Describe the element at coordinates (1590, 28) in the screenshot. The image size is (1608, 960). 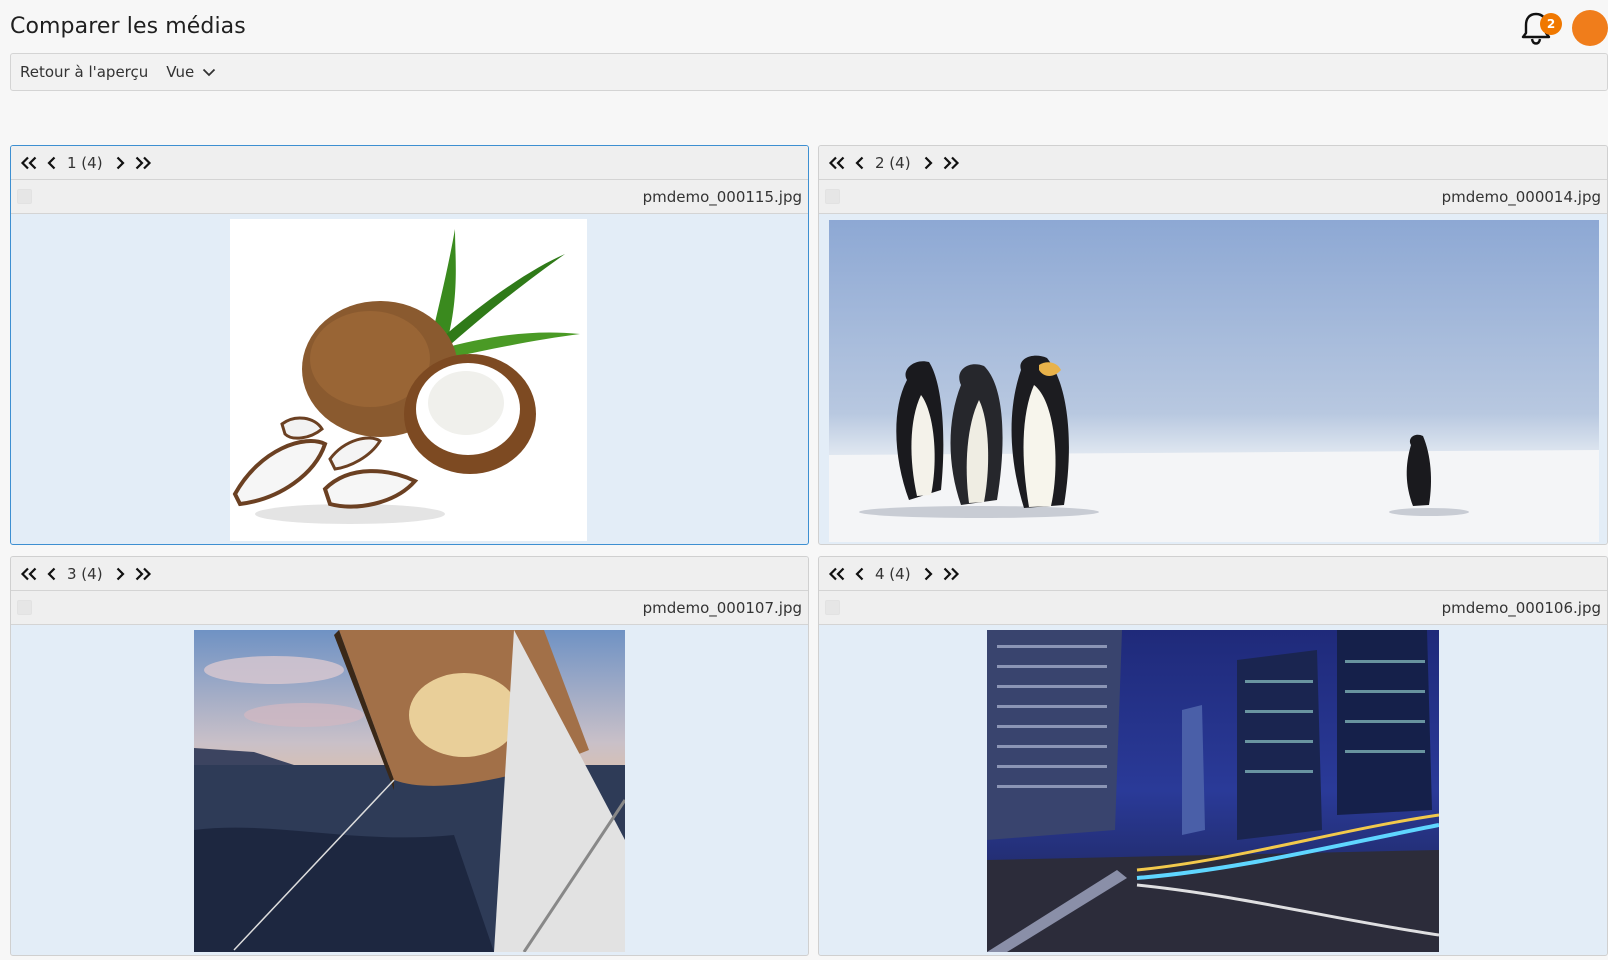
I see `user-avatar` at that location.